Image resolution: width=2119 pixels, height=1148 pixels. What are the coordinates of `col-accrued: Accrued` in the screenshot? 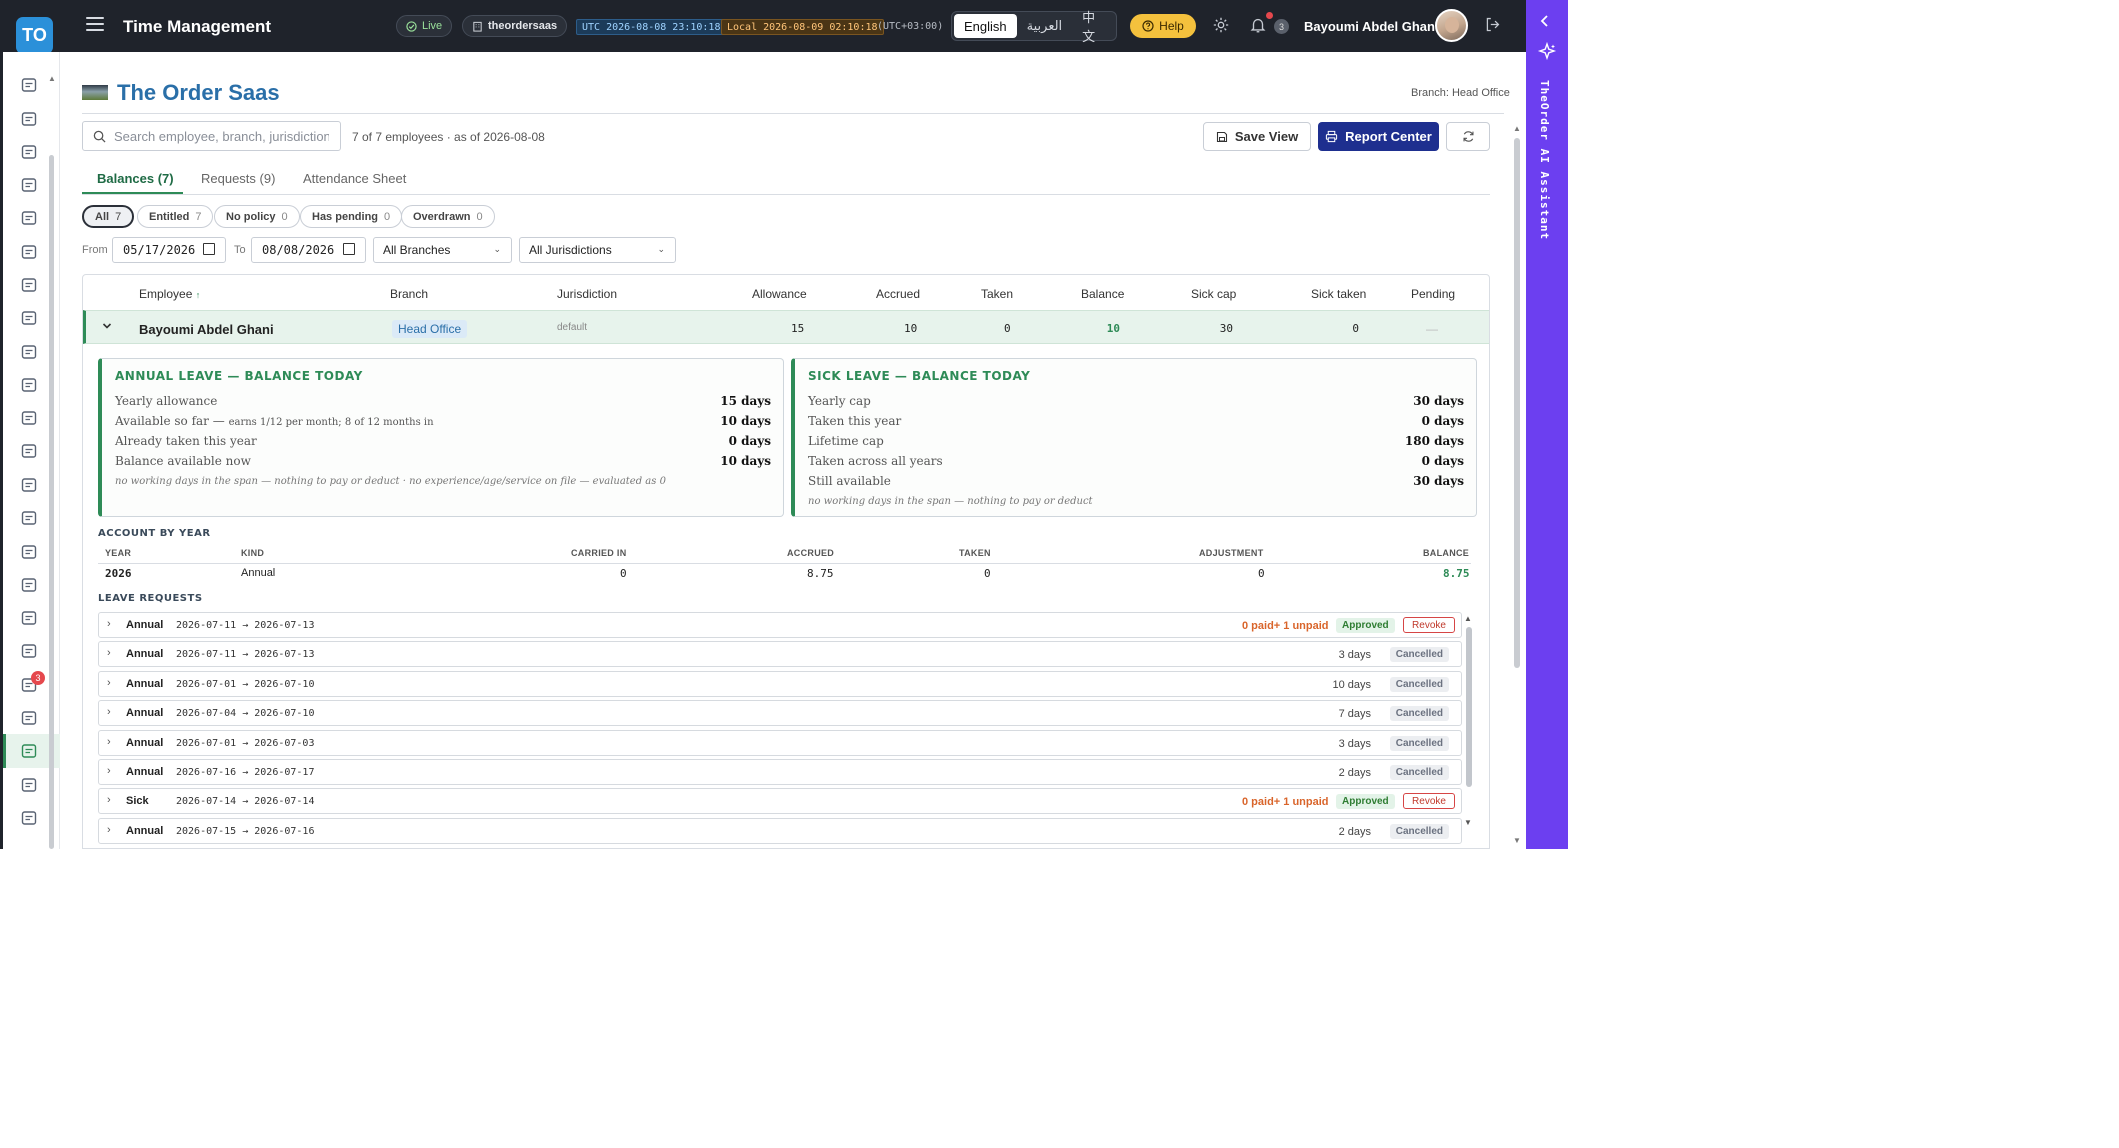 It's located at (898, 294).